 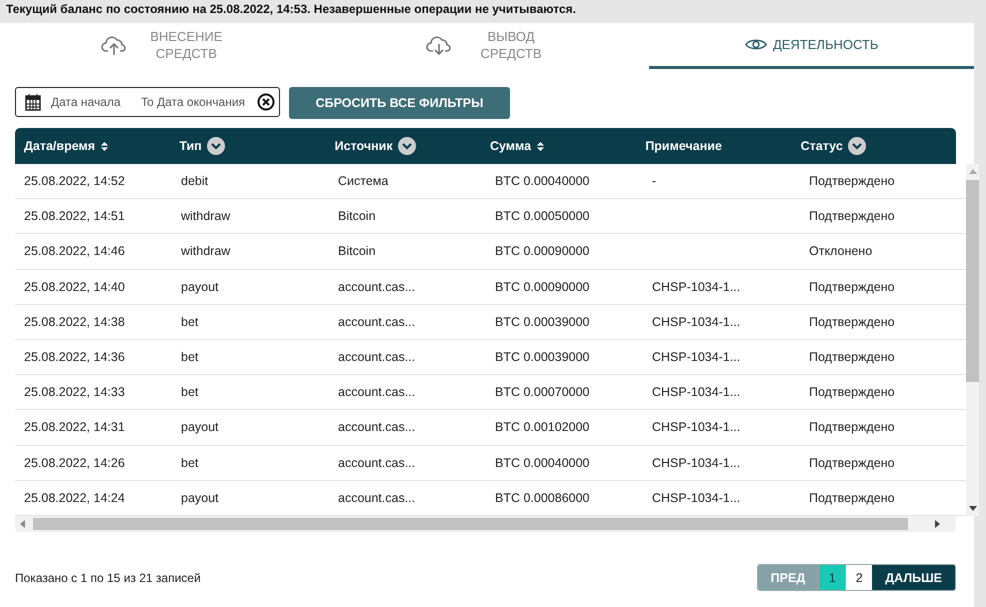 I want to click on clear-icon, so click(x=266, y=102).